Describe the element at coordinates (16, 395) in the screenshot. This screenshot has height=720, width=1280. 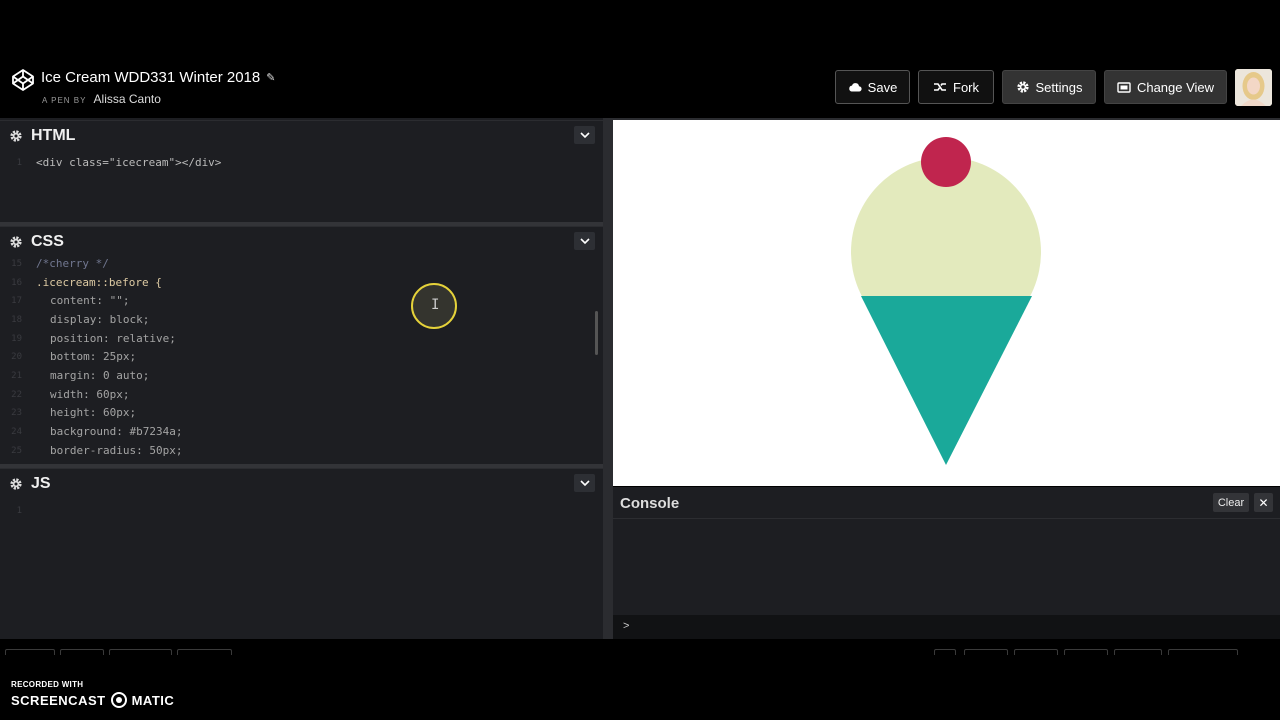
I see `line-number: 22` at that location.